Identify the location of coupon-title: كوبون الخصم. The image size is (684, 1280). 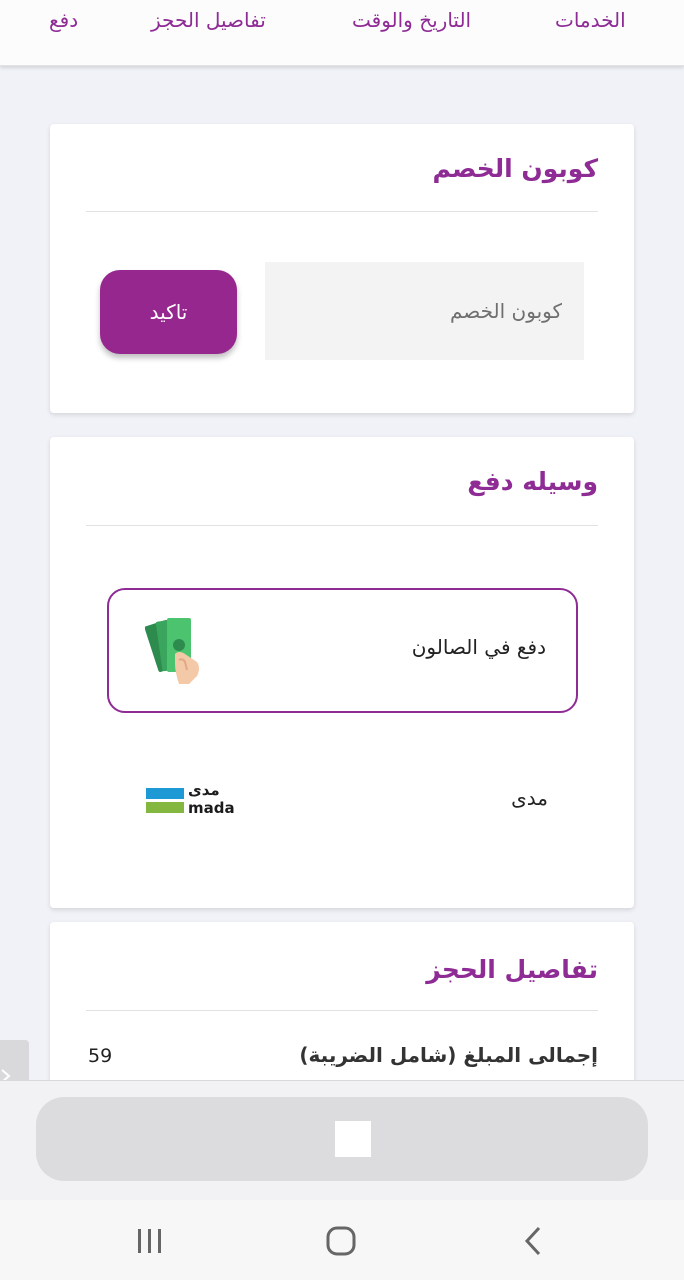
(515, 168).